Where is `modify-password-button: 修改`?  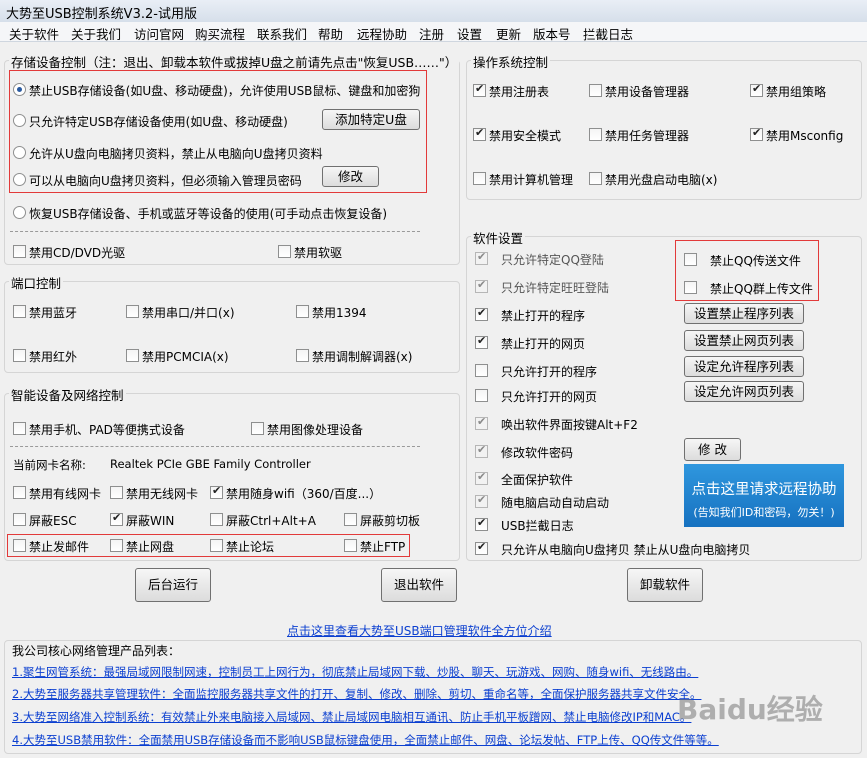 modify-password-button: 修改 is located at coordinates (350, 176).